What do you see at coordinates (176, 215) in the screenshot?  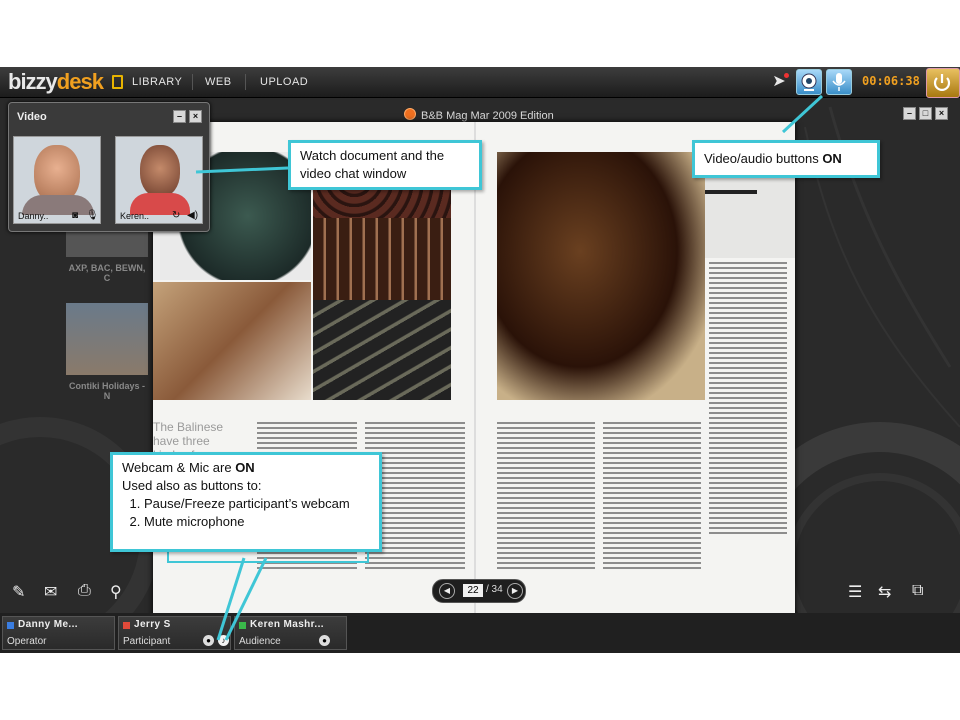 I see `refresh-icon: ↻` at bounding box center [176, 215].